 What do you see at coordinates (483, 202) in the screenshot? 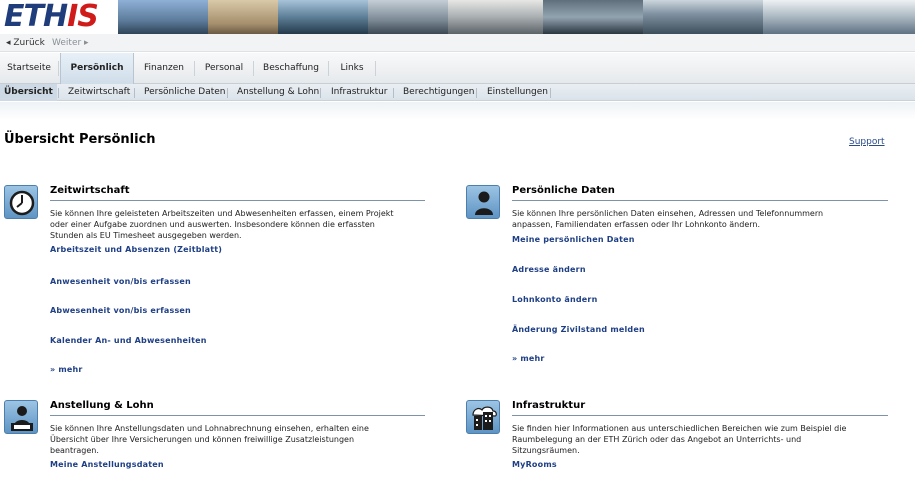
I see `person-icon` at bounding box center [483, 202].